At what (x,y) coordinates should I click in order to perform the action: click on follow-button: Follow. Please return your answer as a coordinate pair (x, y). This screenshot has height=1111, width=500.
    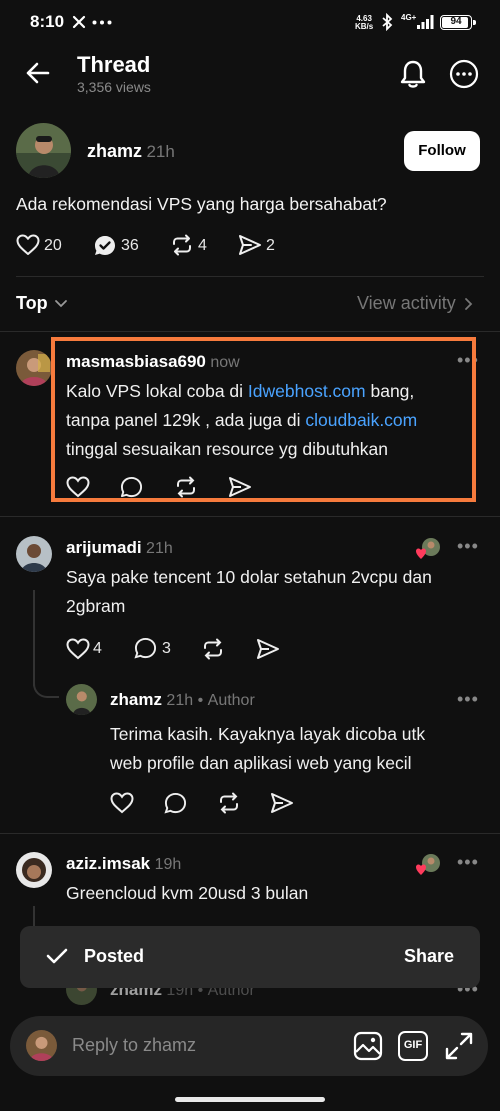
    Looking at the image, I should click on (442, 151).